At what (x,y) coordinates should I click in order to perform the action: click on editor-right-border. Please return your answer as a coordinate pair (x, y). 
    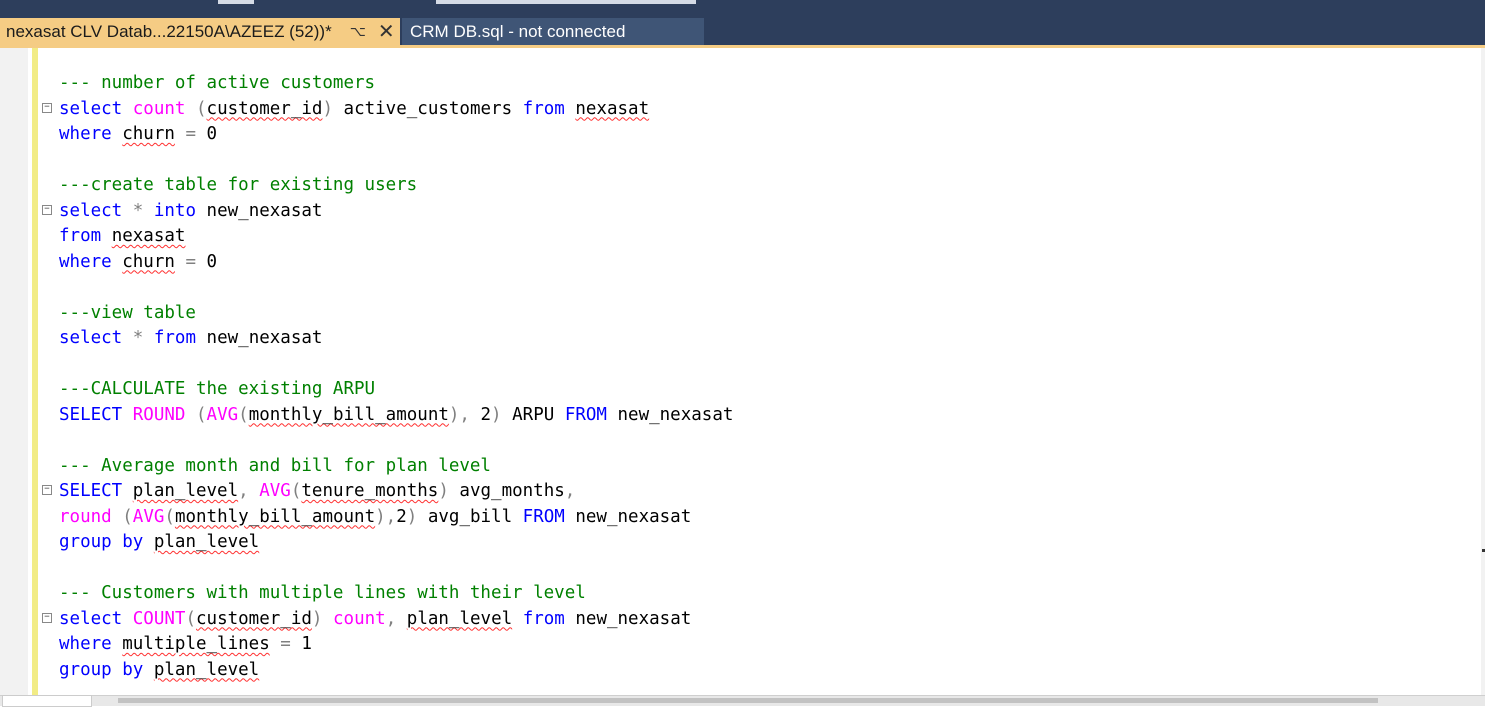
    Looking at the image, I should click on (1483, 371).